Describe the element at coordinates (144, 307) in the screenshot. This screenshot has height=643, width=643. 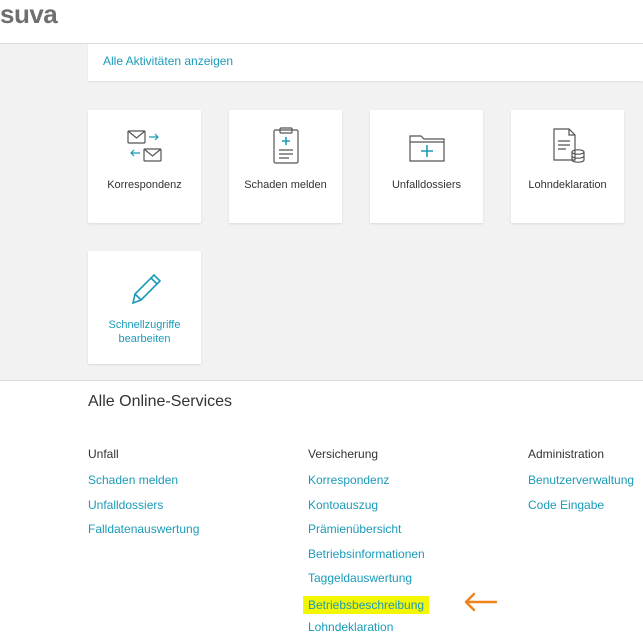
I see `tile-edit-quick-access: Schnellzugriffe bearbeiten` at that location.